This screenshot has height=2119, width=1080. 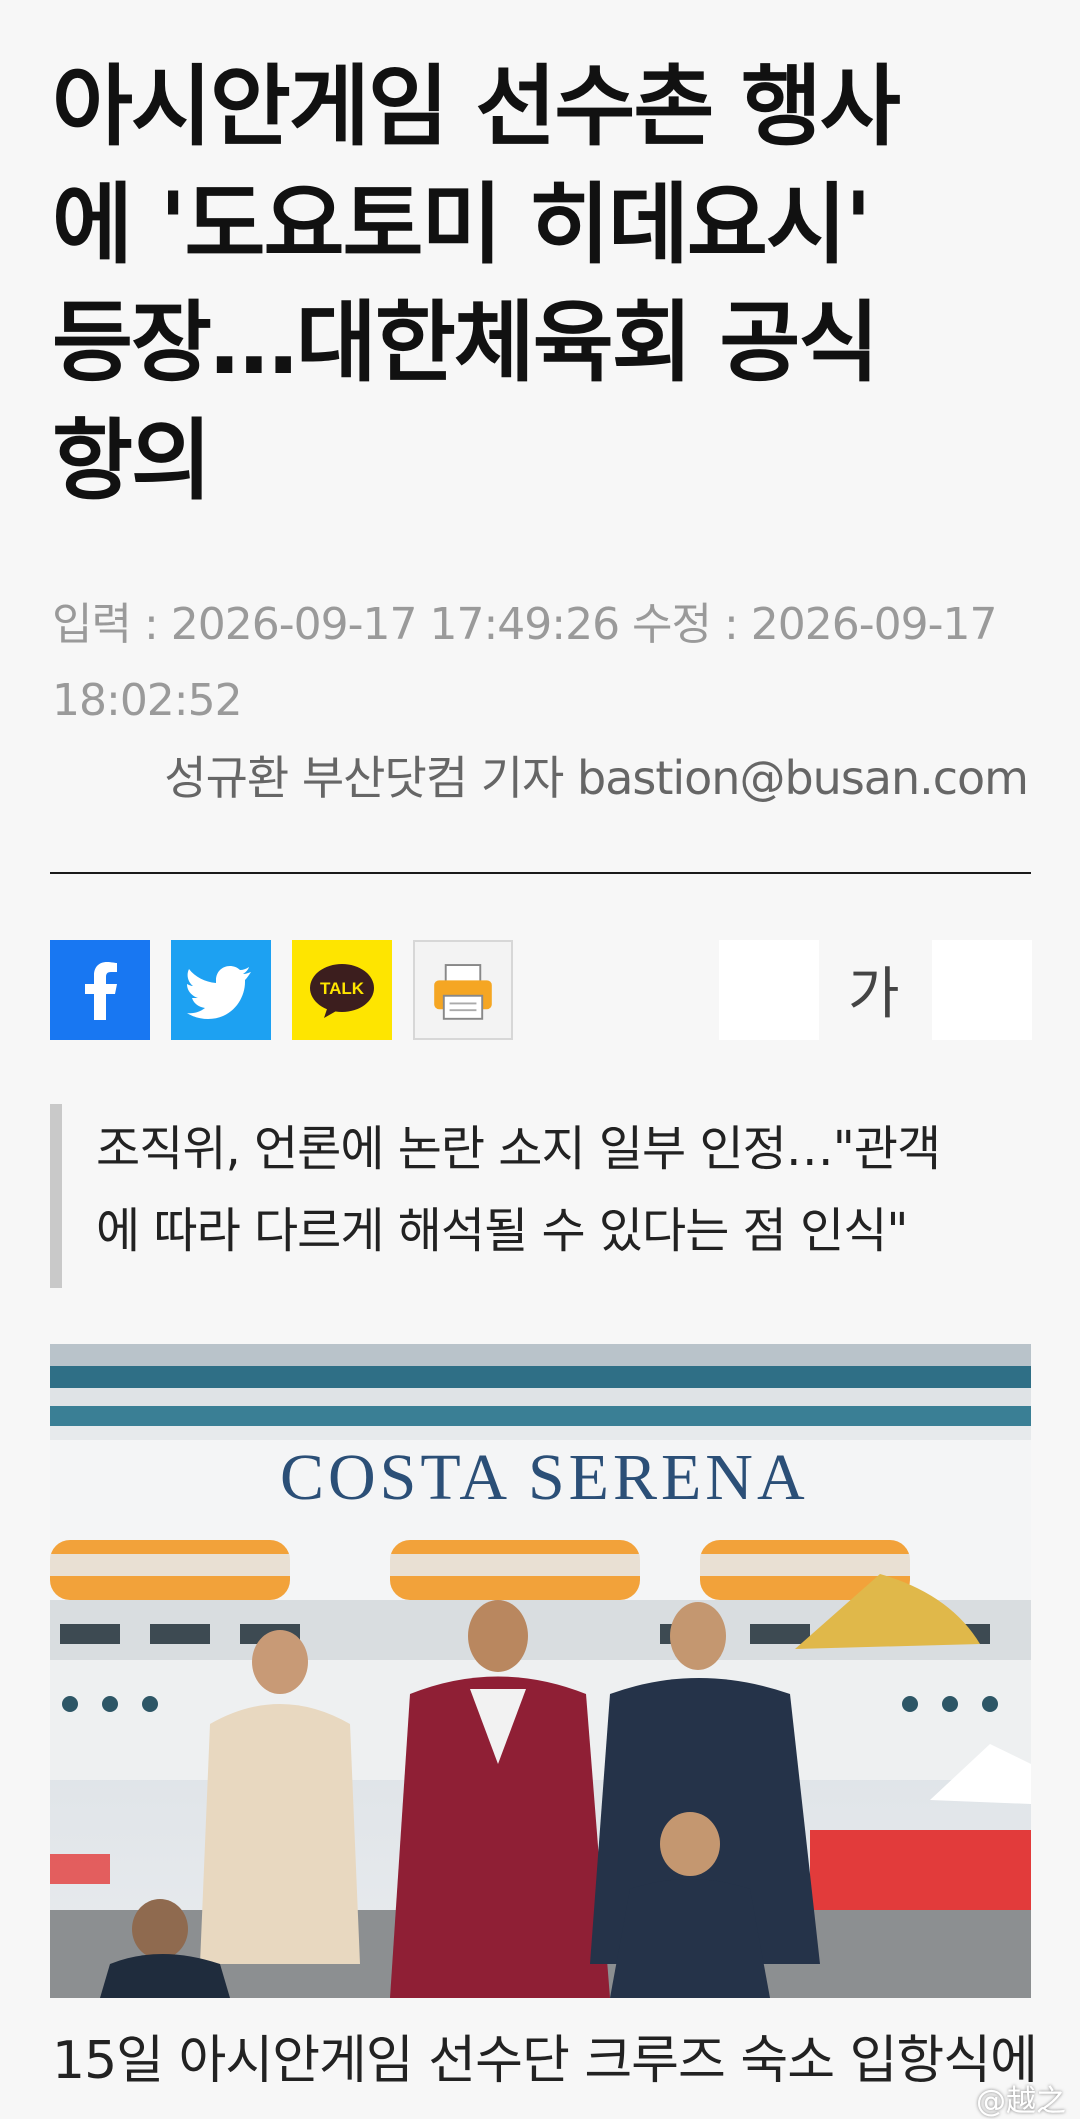 What do you see at coordinates (596, 778) in the screenshot?
I see `article-byline: 성규환 부산닷컴 기자 bastion@busan.com` at bounding box center [596, 778].